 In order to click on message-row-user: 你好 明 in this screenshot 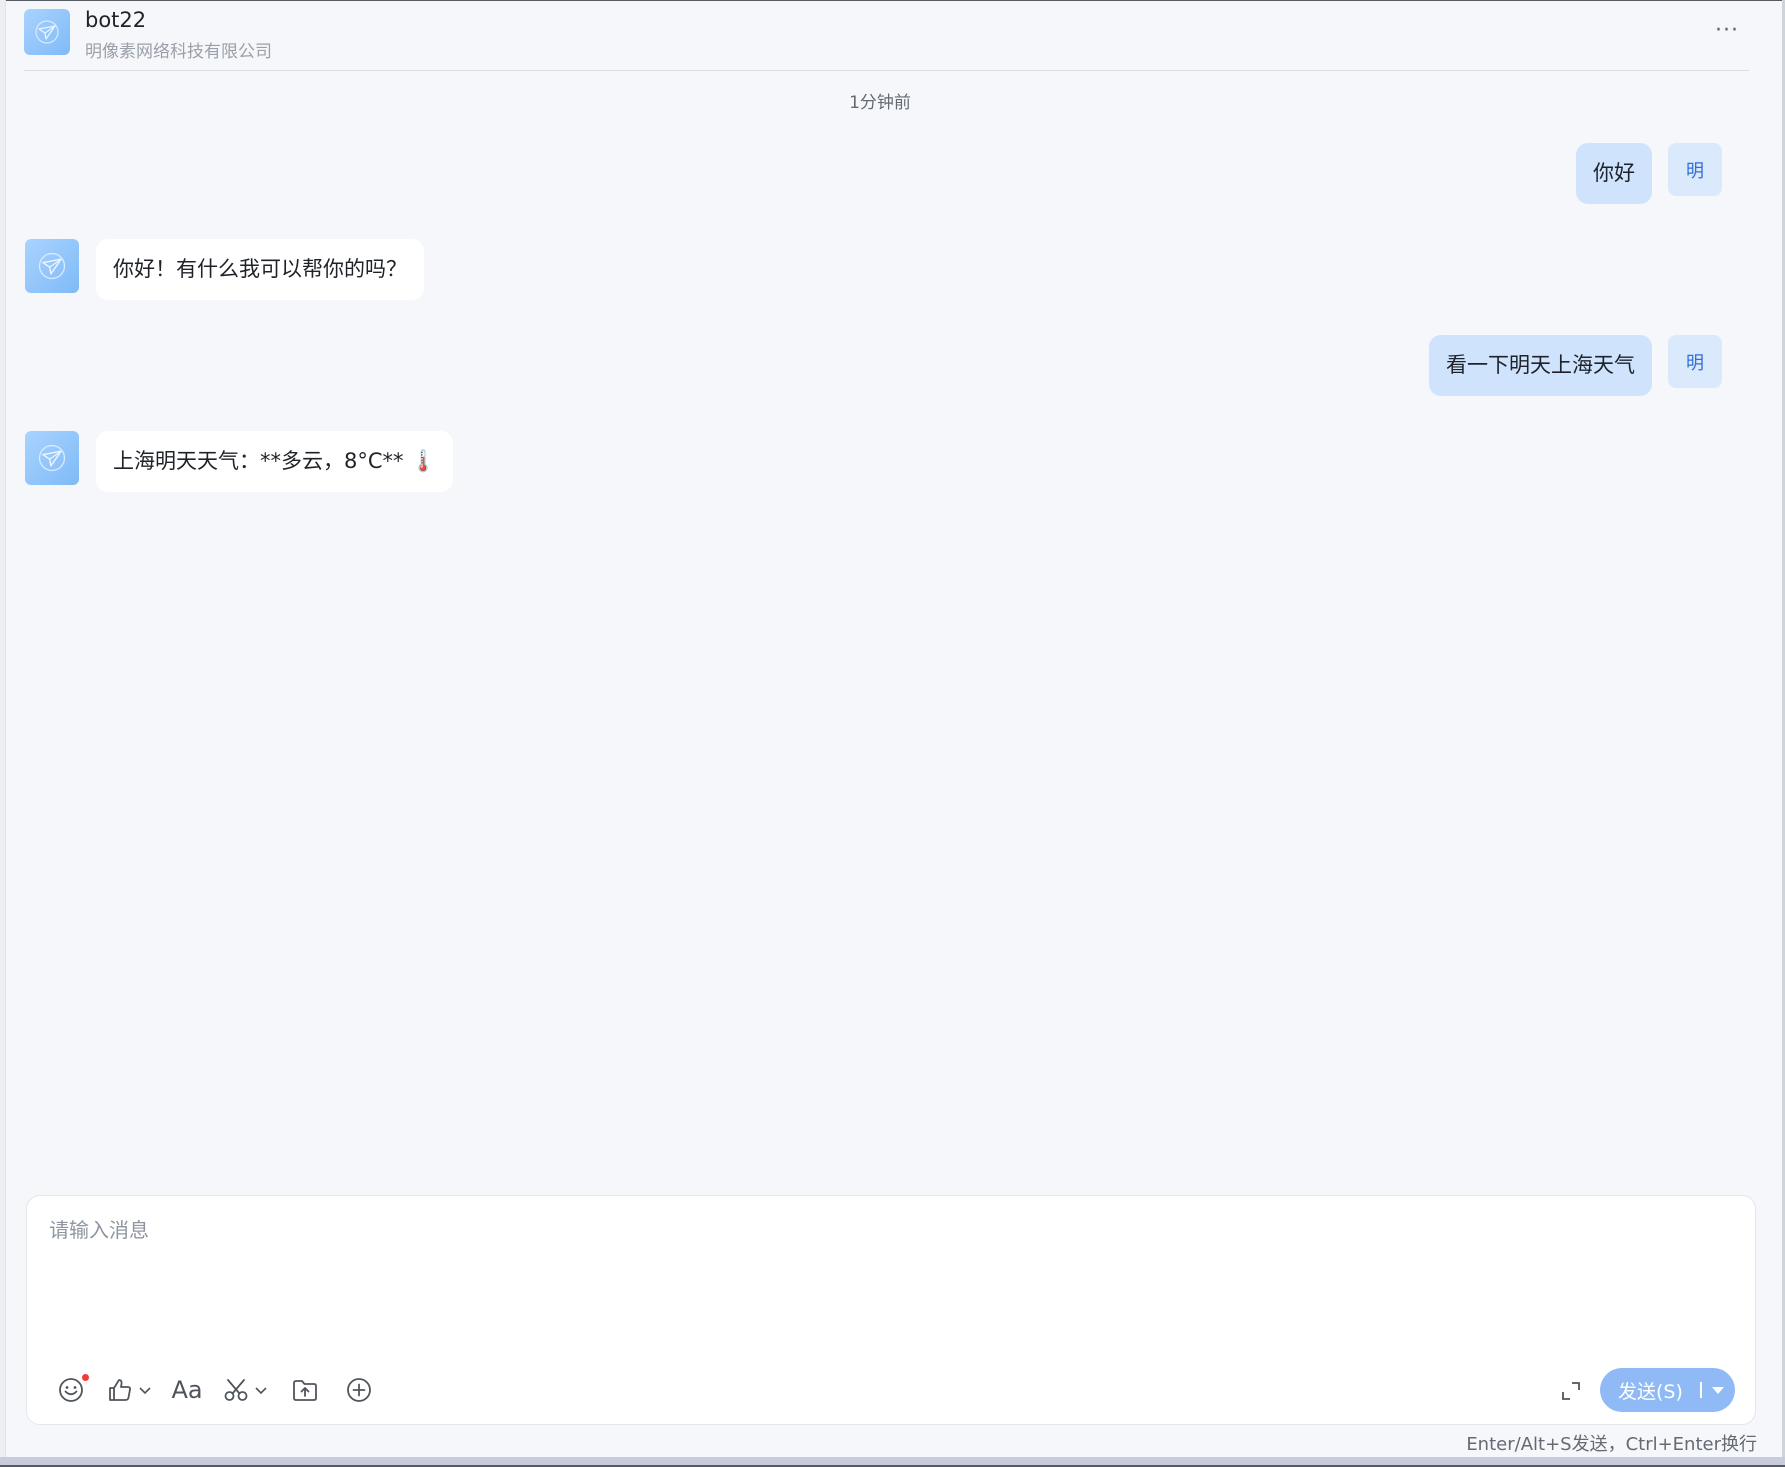, I will do `click(880, 174)`.